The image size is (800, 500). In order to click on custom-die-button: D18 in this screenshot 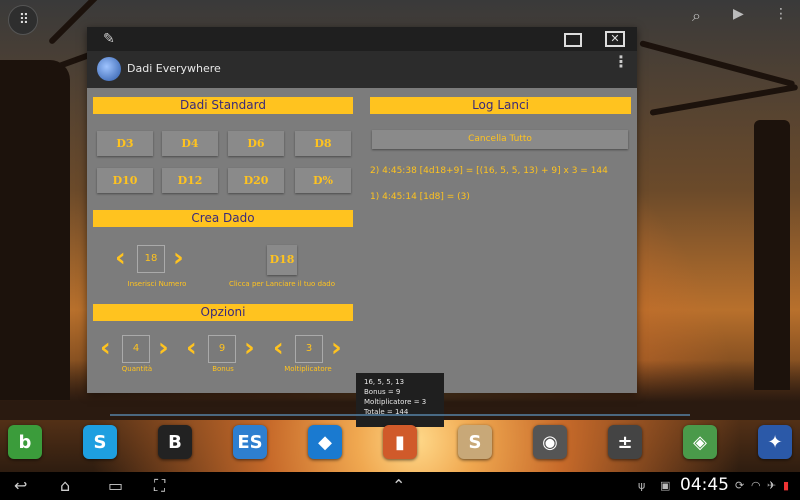, I will do `click(282, 260)`.